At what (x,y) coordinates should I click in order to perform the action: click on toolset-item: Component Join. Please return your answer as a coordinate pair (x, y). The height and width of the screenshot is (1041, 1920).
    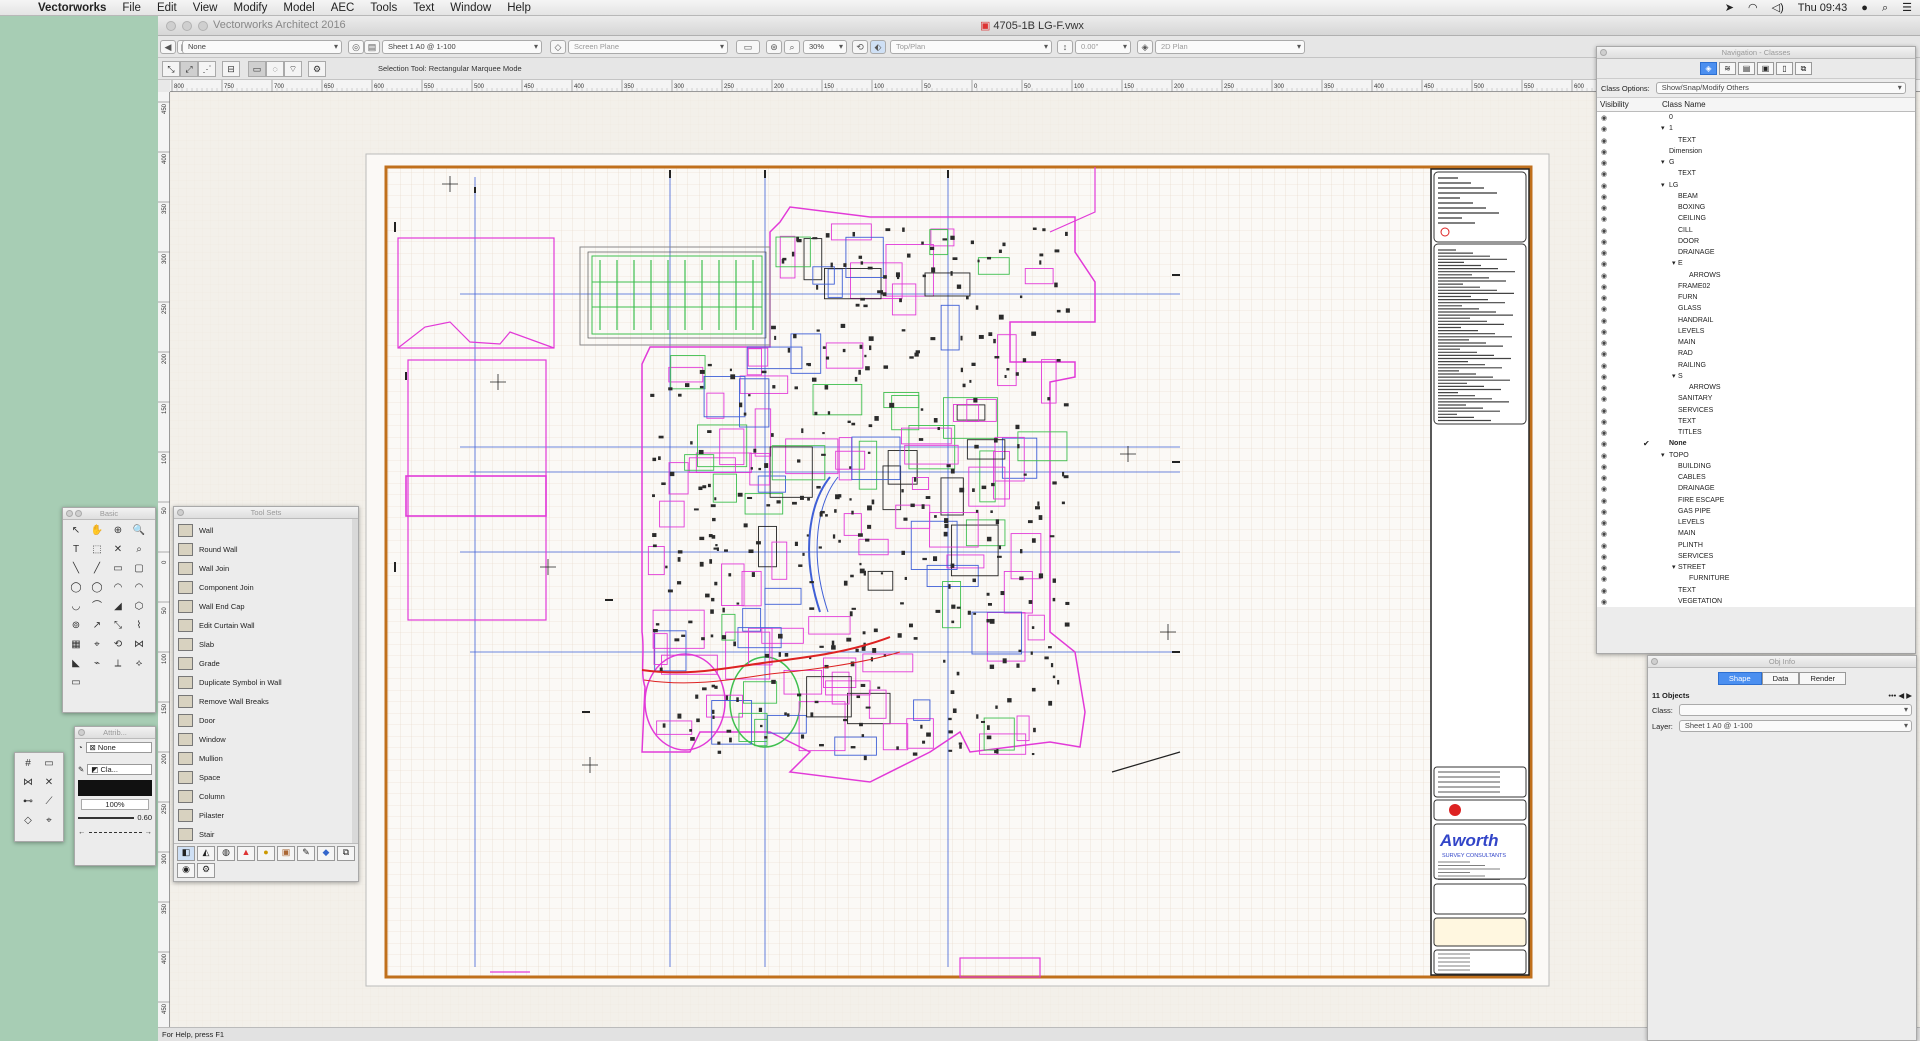
    Looking at the image, I should click on (263, 587).